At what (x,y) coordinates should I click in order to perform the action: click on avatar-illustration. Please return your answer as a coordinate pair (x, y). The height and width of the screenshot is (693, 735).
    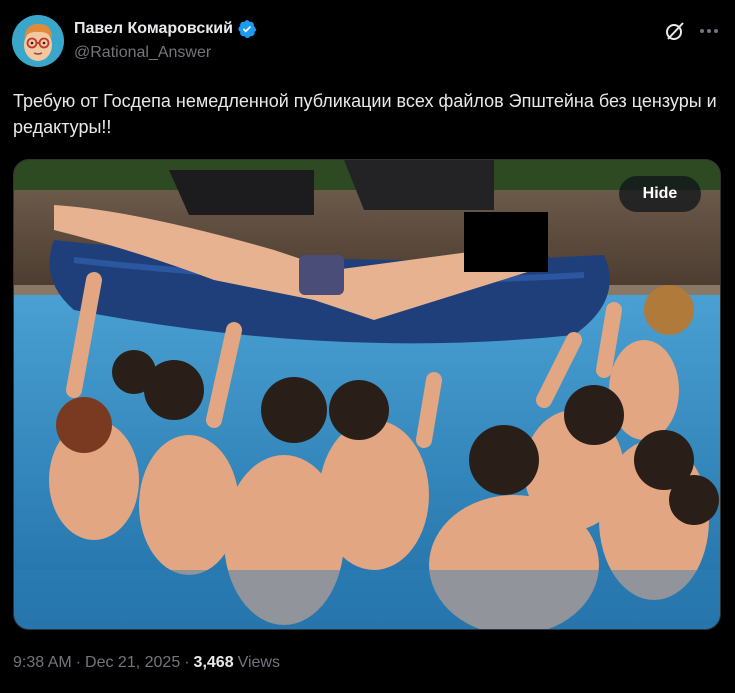
    Looking at the image, I should click on (38, 41).